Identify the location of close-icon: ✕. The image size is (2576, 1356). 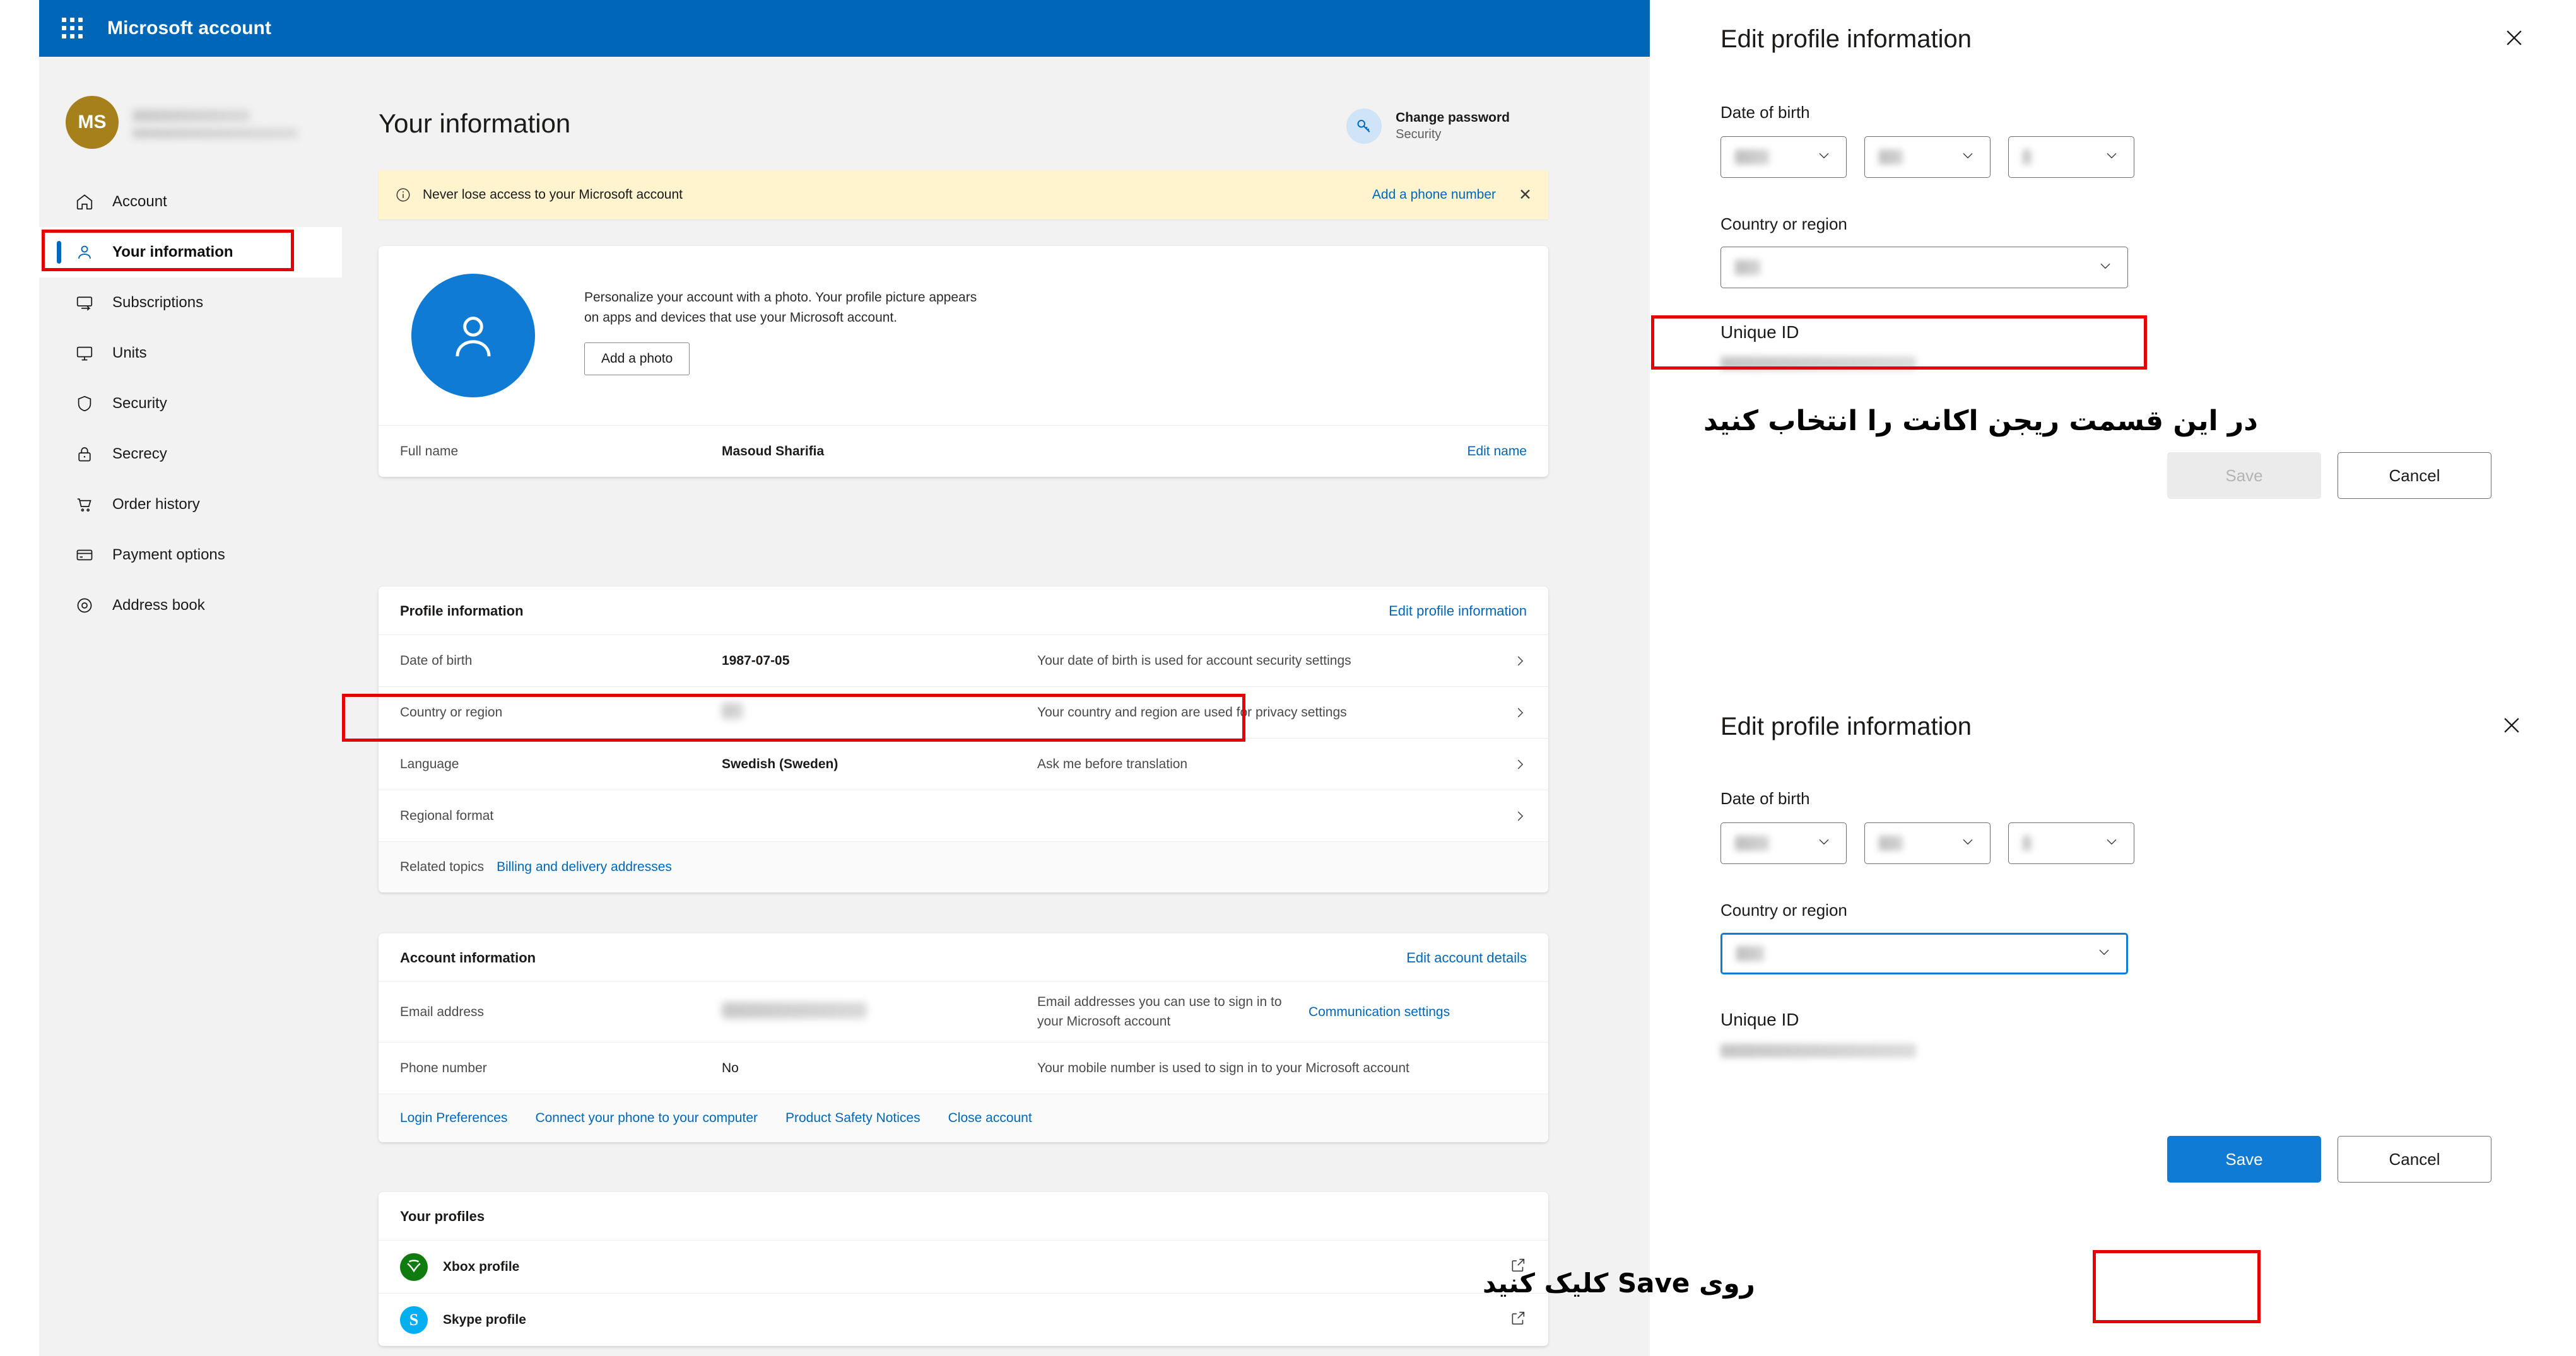
(1525, 195).